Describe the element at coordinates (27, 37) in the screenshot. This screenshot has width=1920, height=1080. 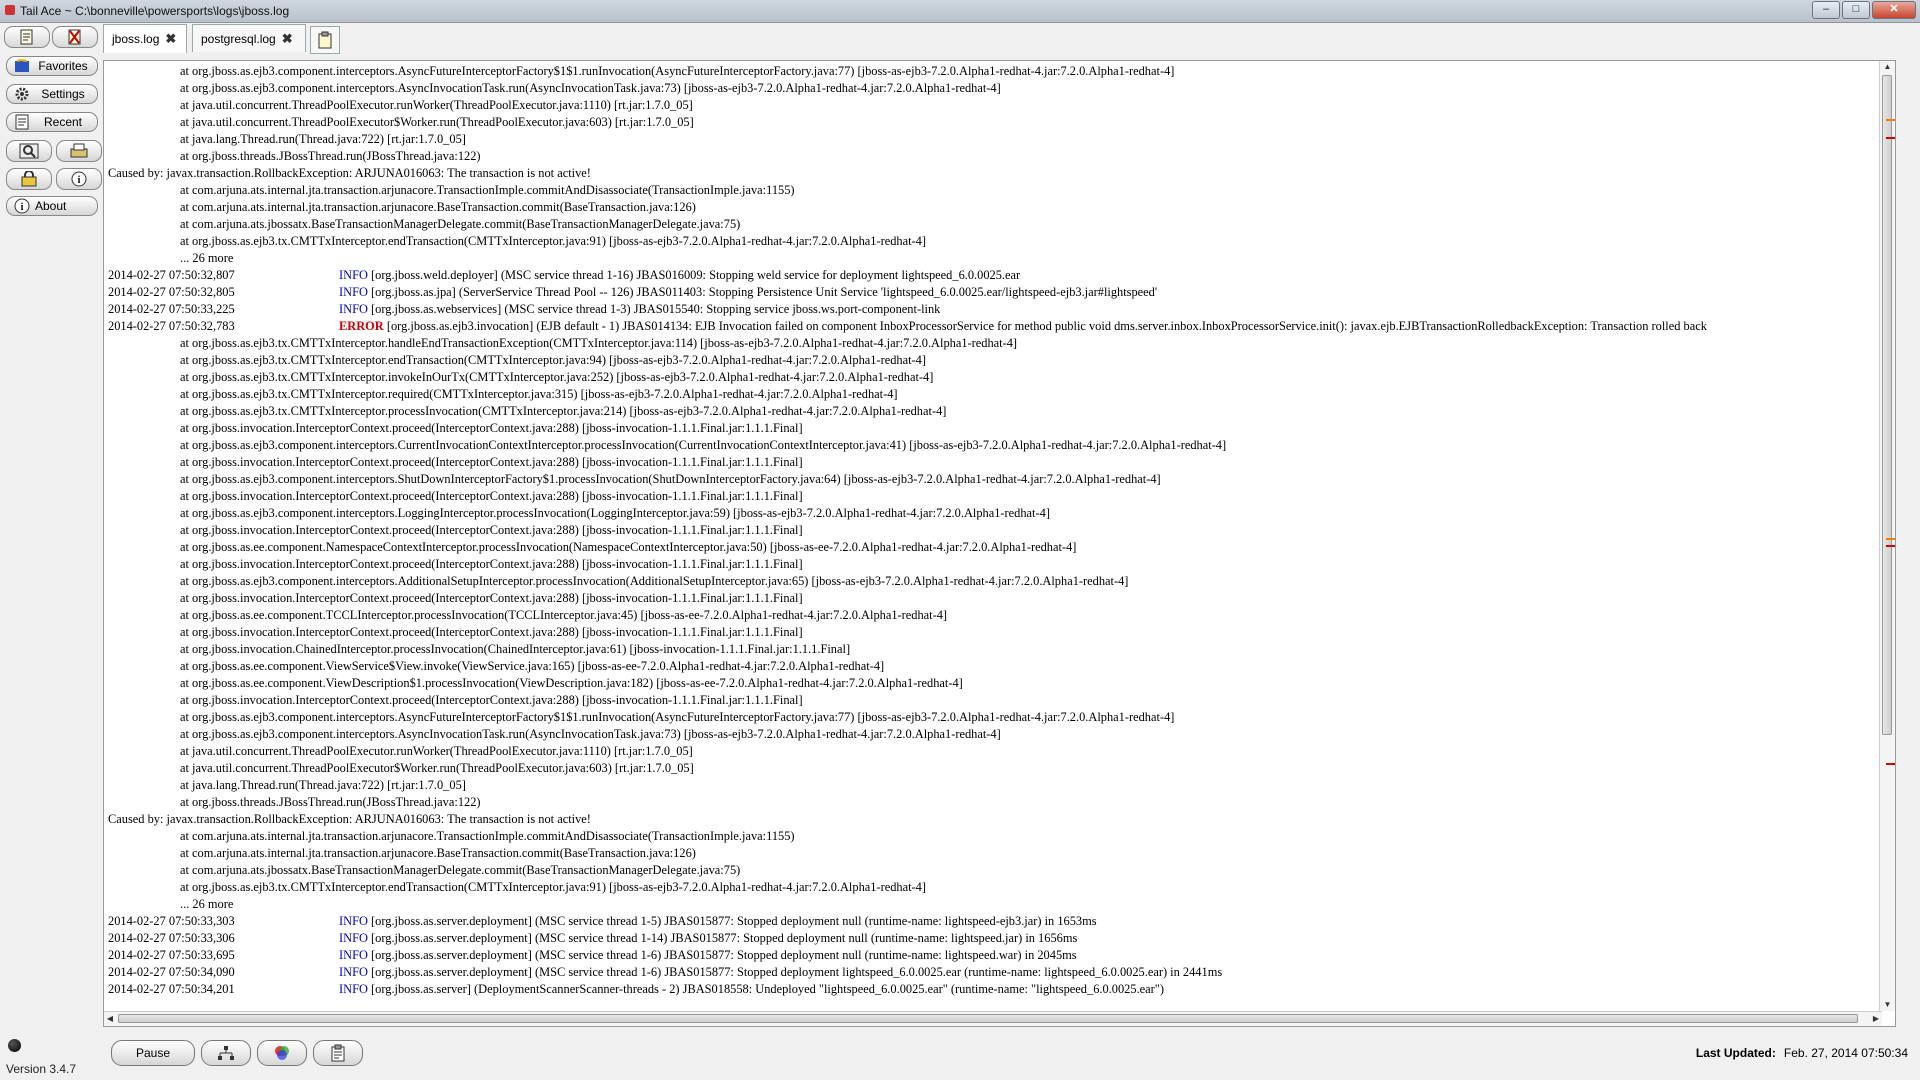
I see `open-file-button` at that location.